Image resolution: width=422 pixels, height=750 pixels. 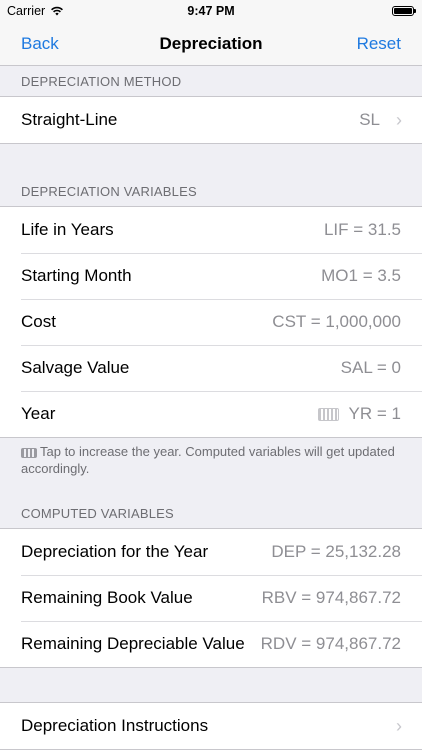 What do you see at coordinates (38, 321) in the screenshot?
I see `variable-label: Cost` at bounding box center [38, 321].